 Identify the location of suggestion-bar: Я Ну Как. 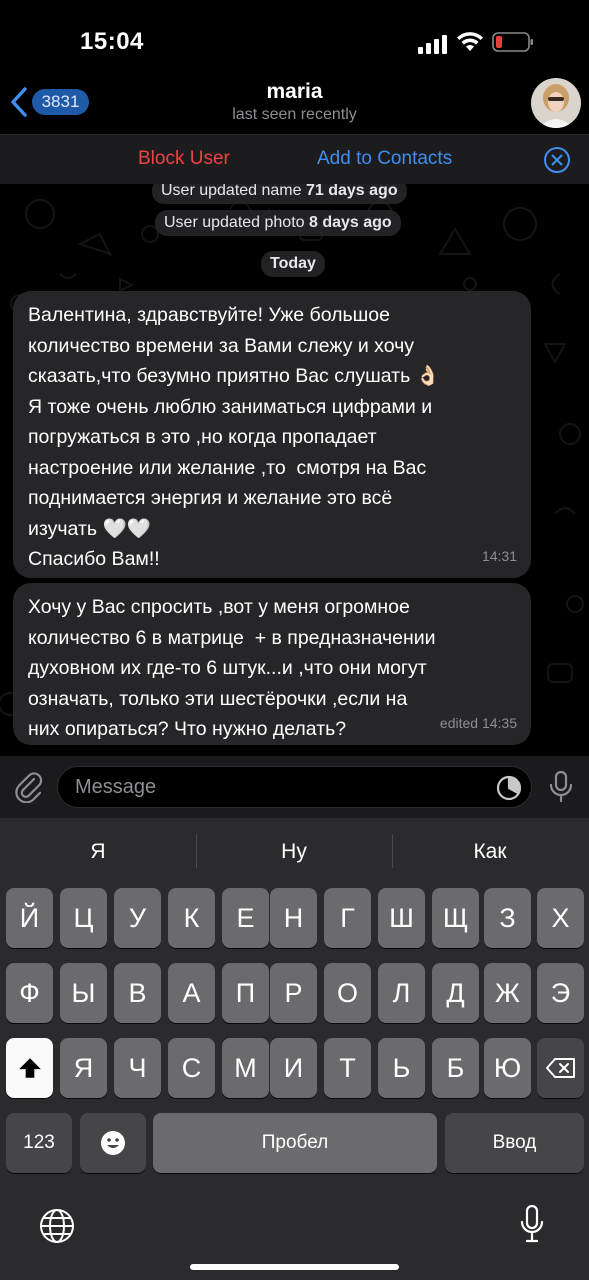
(294, 851).